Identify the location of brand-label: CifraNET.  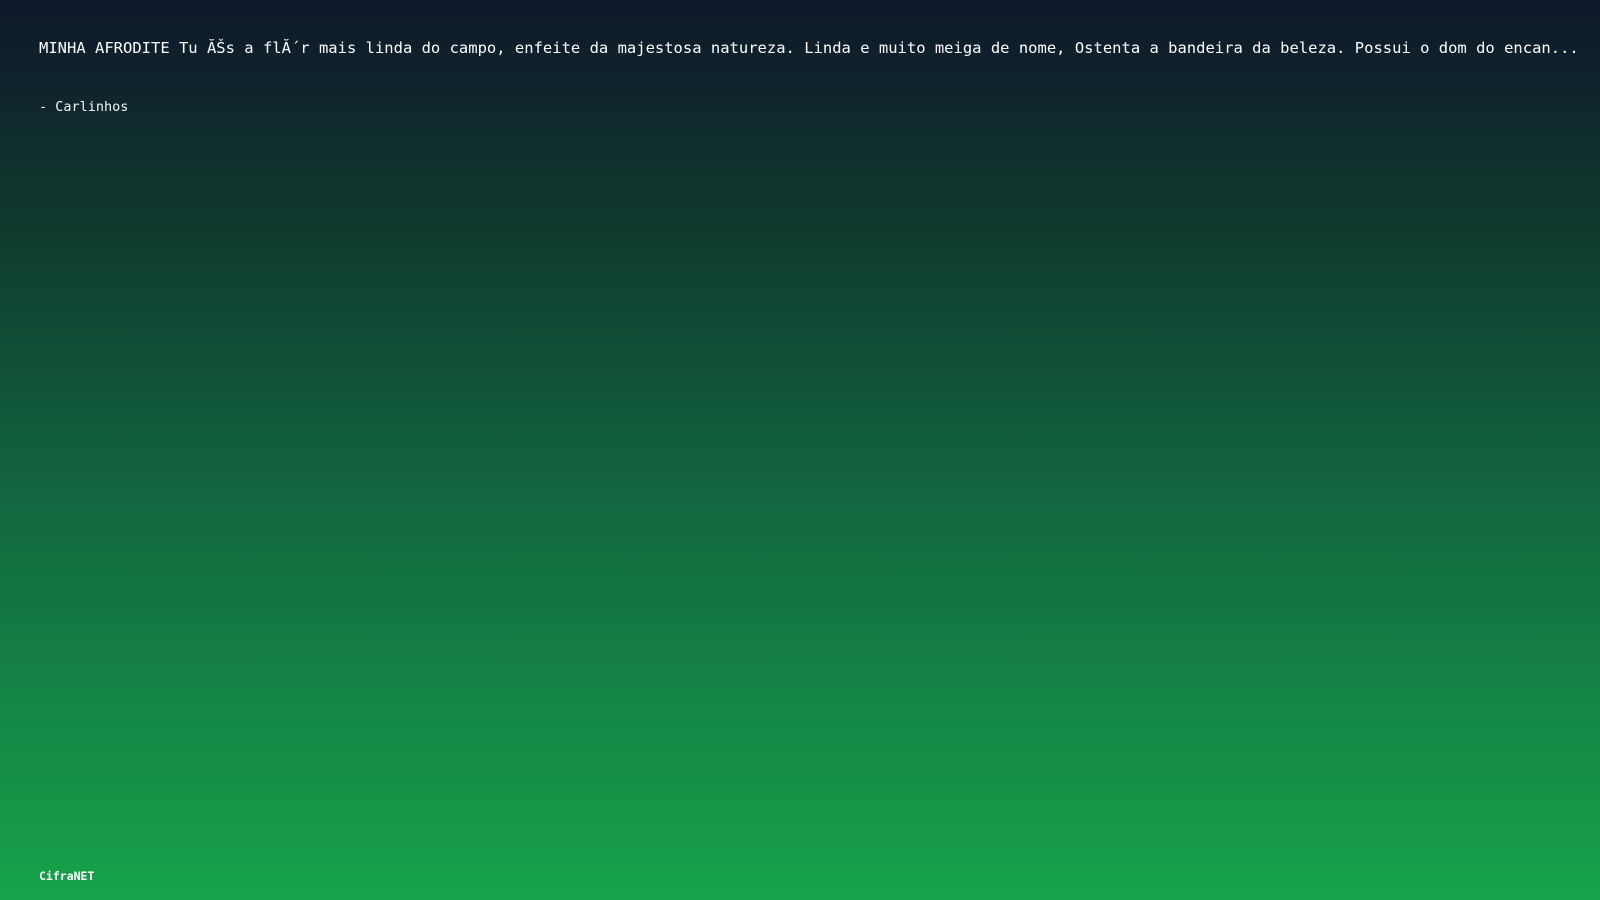
(67, 876).